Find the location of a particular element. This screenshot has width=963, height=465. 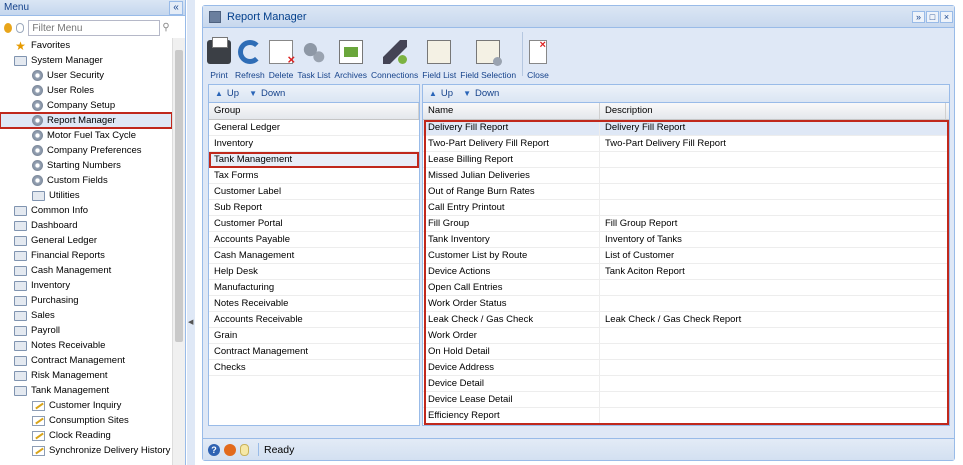

description-column-header: Description is located at coordinates (773, 111).